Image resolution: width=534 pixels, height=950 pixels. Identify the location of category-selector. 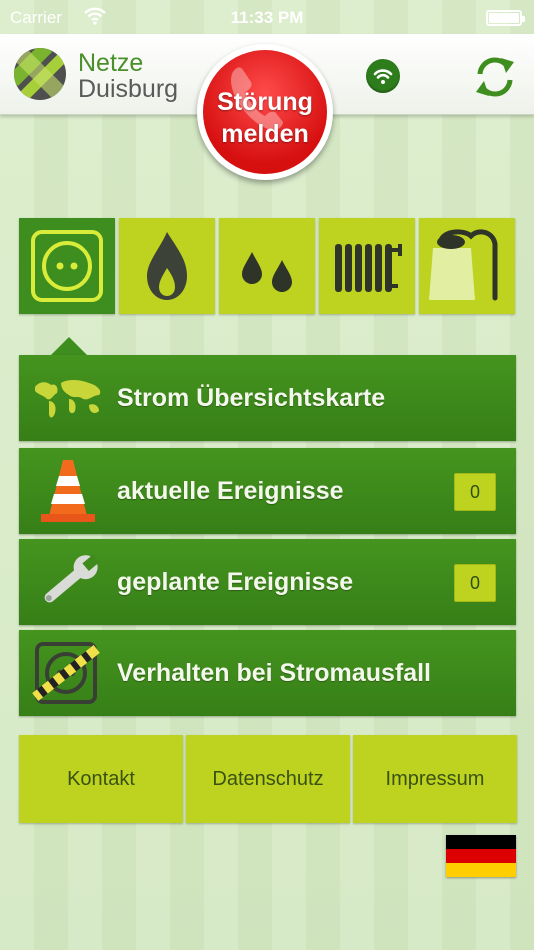
(267, 266).